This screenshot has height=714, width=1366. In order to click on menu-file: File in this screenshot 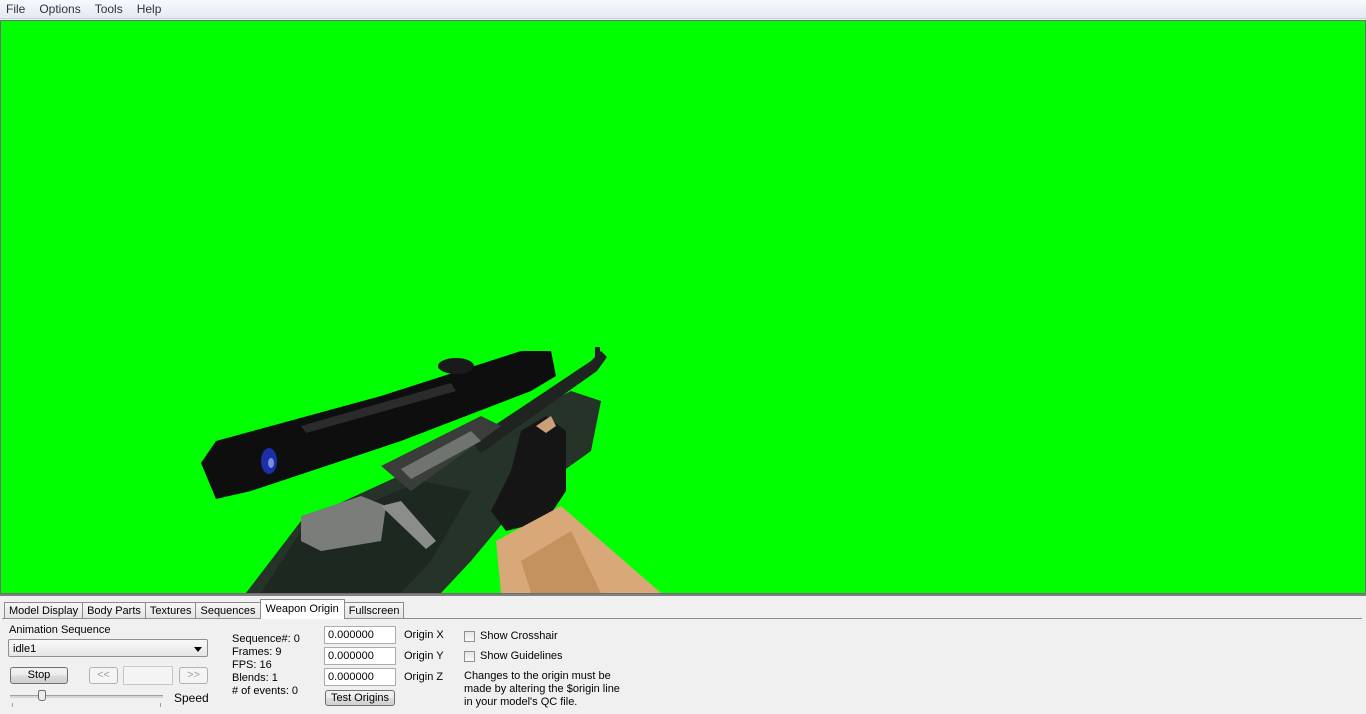, I will do `click(16, 9)`.